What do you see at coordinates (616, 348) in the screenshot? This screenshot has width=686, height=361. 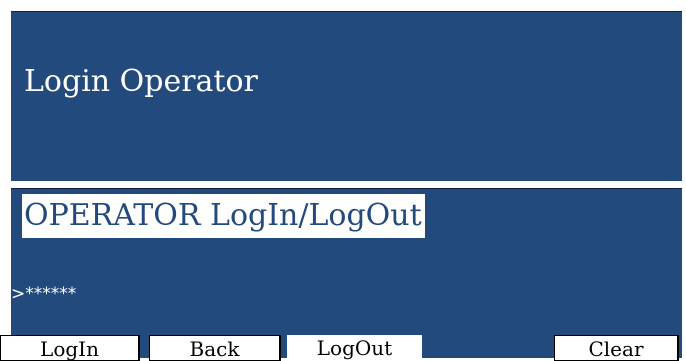 I see `clear-button: Clear` at bounding box center [616, 348].